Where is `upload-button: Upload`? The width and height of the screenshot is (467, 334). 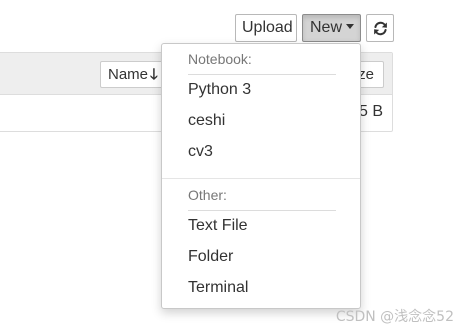
upload-button: Upload is located at coordinates (266, 28).